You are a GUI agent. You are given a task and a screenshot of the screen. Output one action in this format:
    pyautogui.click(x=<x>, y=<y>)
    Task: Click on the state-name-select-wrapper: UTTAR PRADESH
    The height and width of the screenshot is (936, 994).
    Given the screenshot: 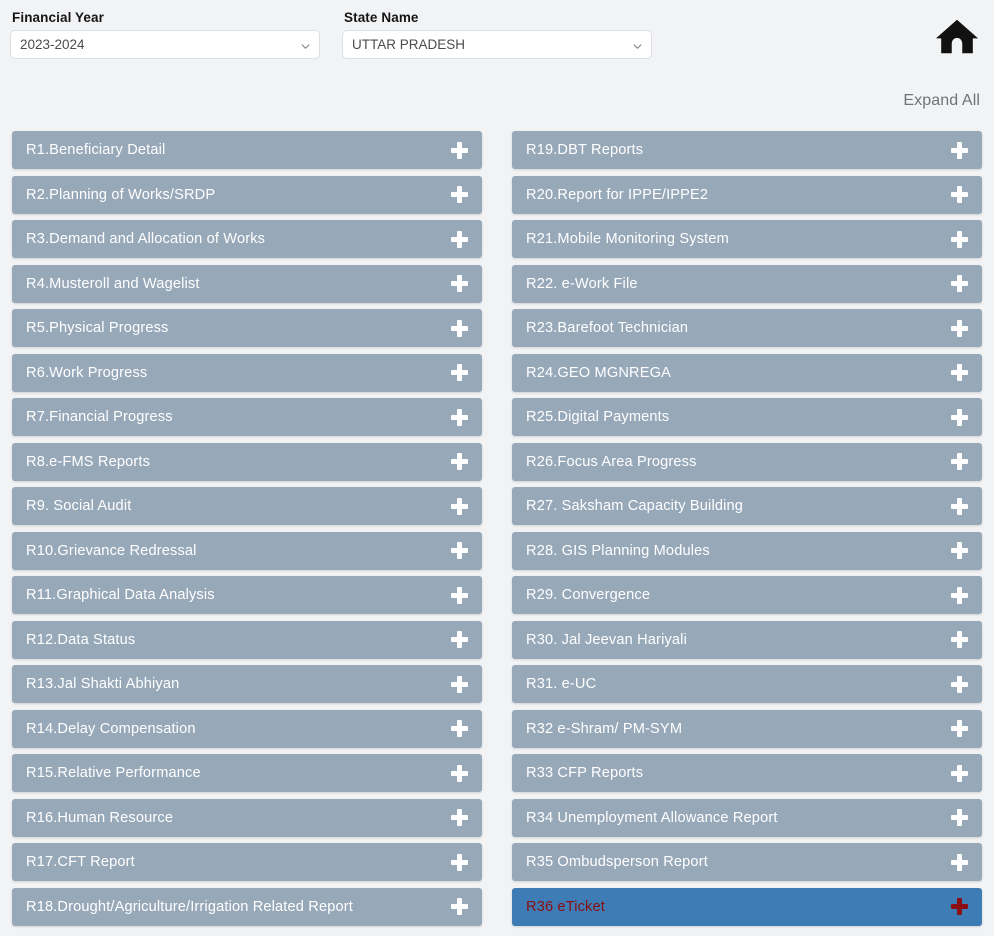 What is the action you would take?
    pyautogui.click(x=497, y=44)
    